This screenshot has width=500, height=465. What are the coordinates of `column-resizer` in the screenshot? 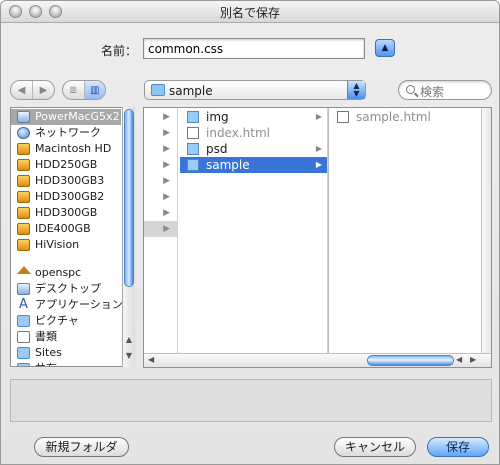 It's located at (486, 231).